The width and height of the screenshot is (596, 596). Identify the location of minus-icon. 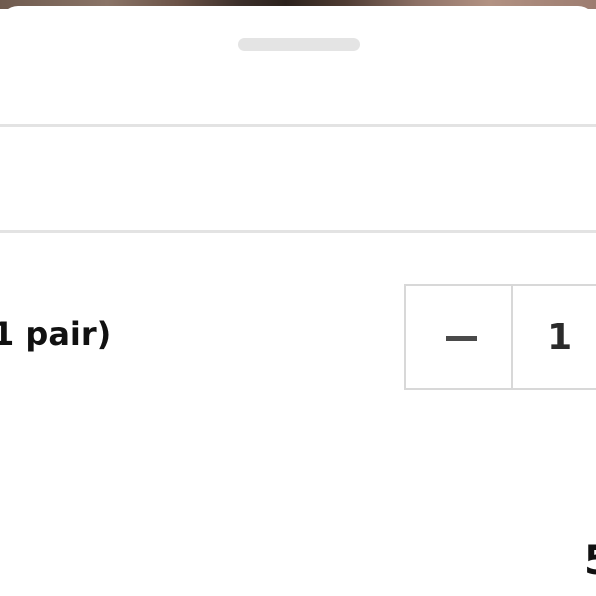
(461, 338).